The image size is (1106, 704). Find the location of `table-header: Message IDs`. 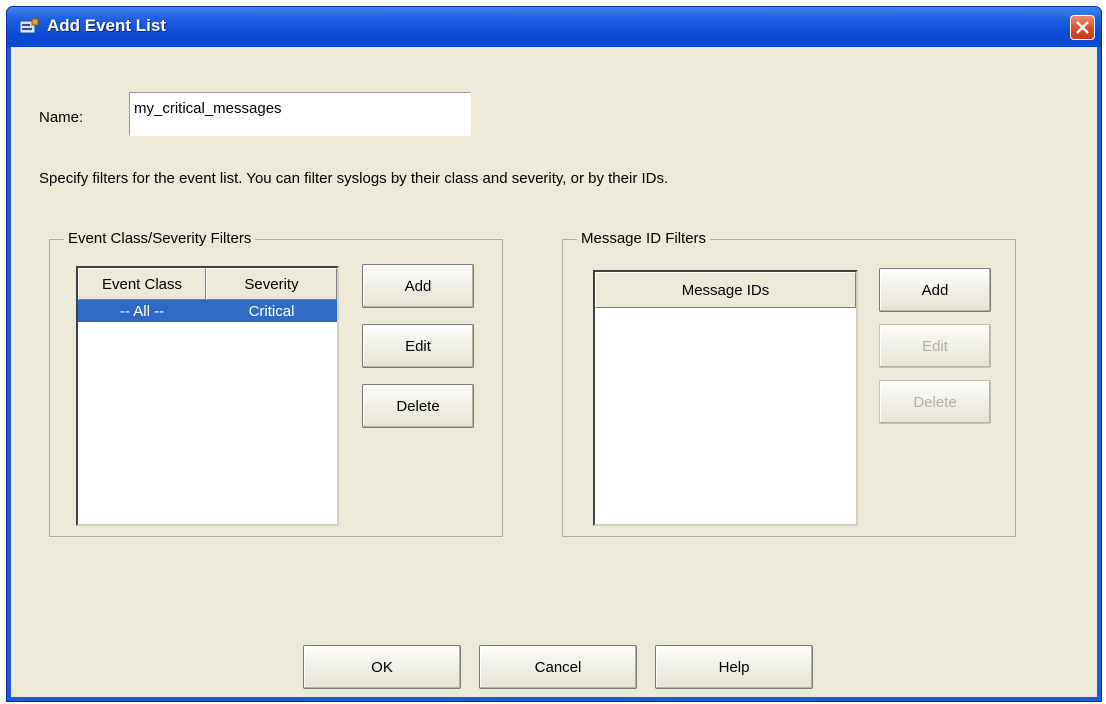

table-header: Message IDs is located at coordinates (725, 290).